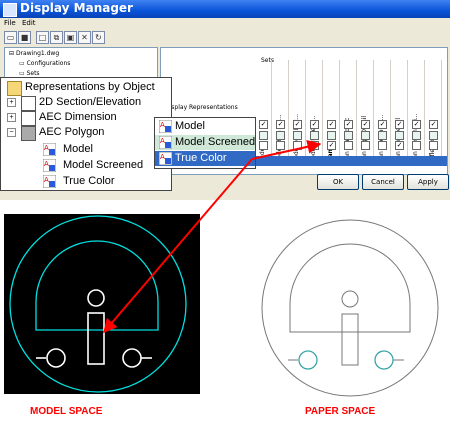 The height and width of the screenshot is (426, 450). What do you see at coordinates (286, 149) in the screenshot?
I see `arrow-to-grid` at bounding box center [286, 149].